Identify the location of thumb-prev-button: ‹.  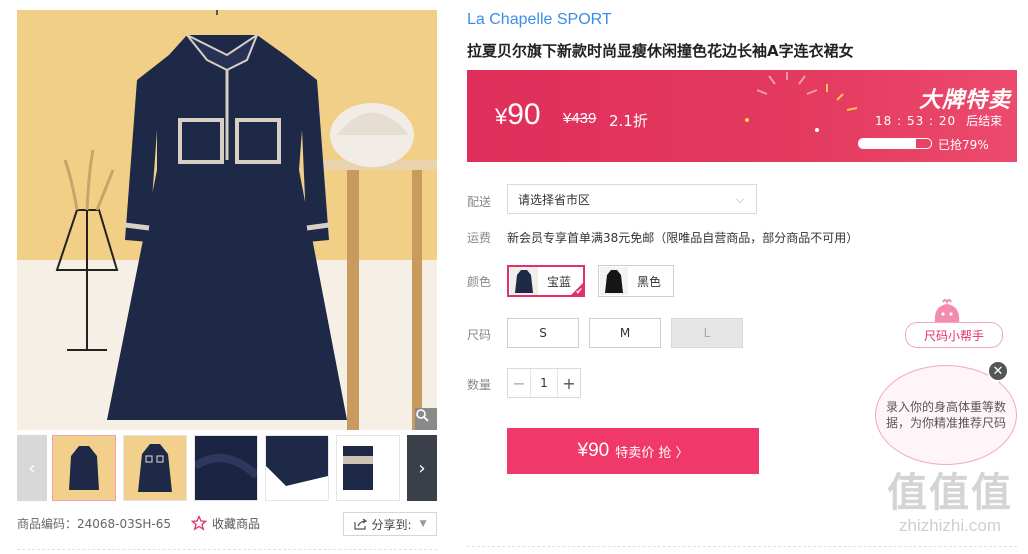
(32, 468).